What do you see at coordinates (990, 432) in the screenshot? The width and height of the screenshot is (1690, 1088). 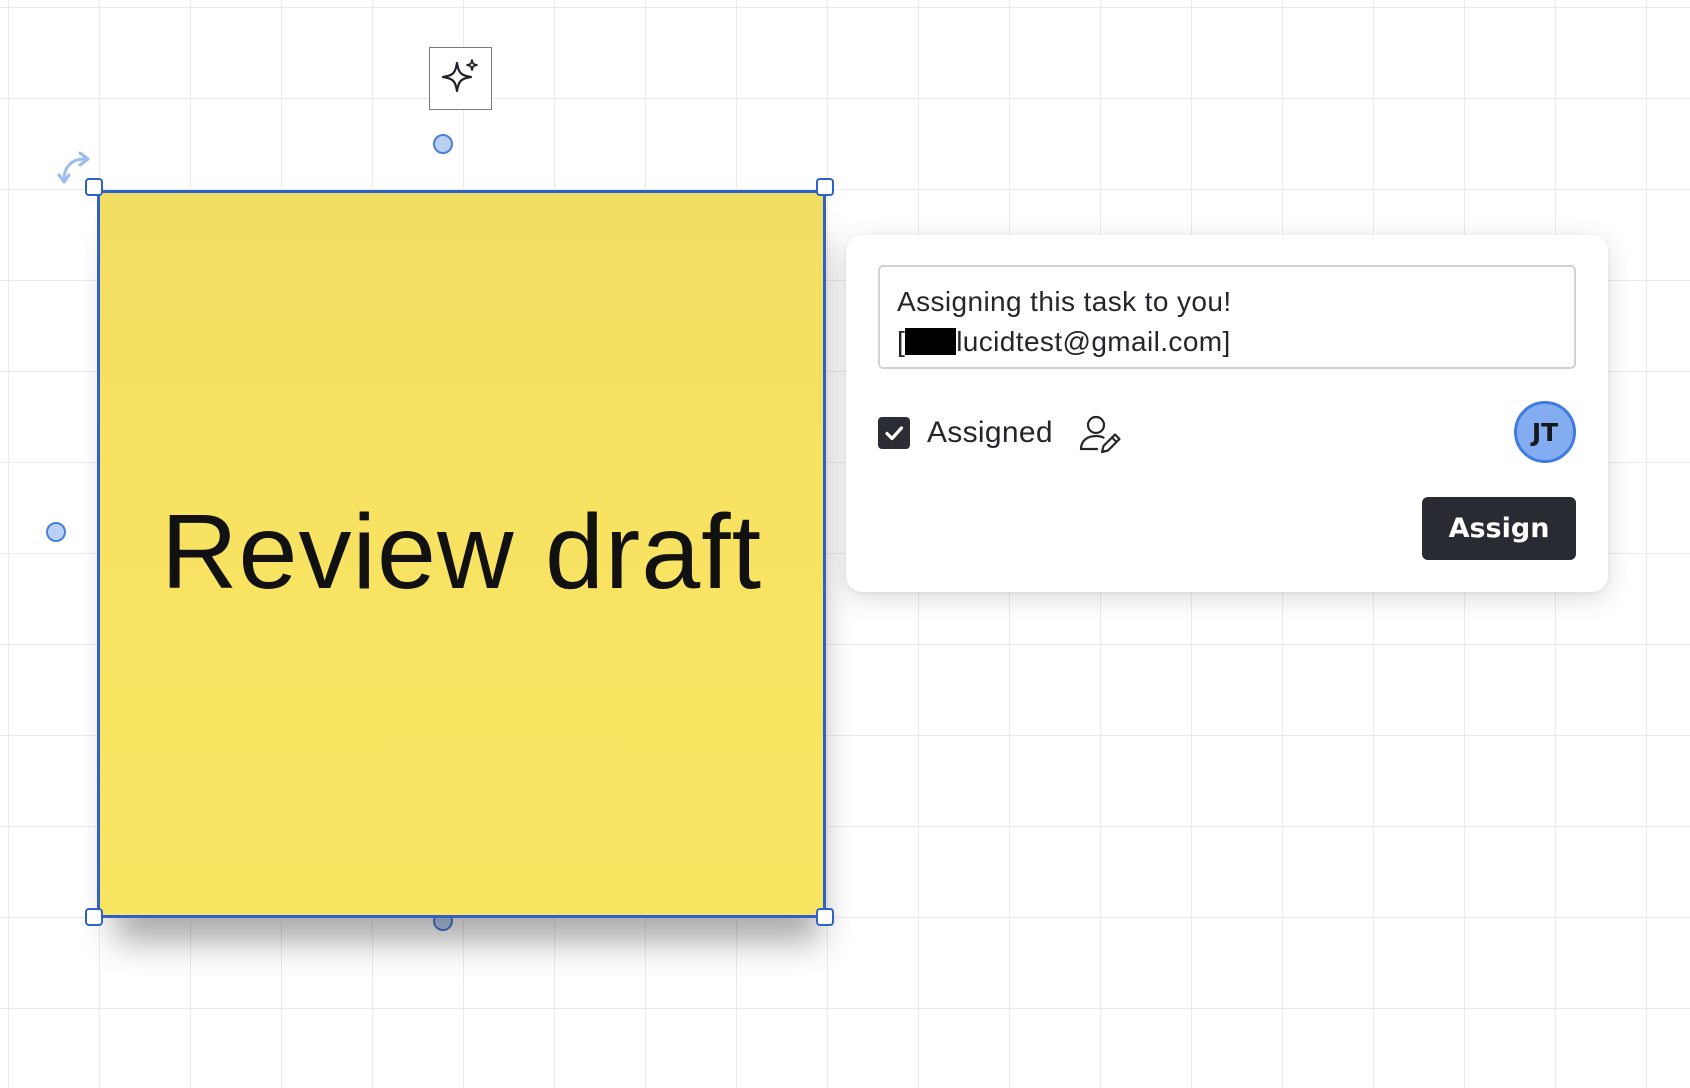 I see `assigned-label: Assigned` at bounding box center [990, 432].